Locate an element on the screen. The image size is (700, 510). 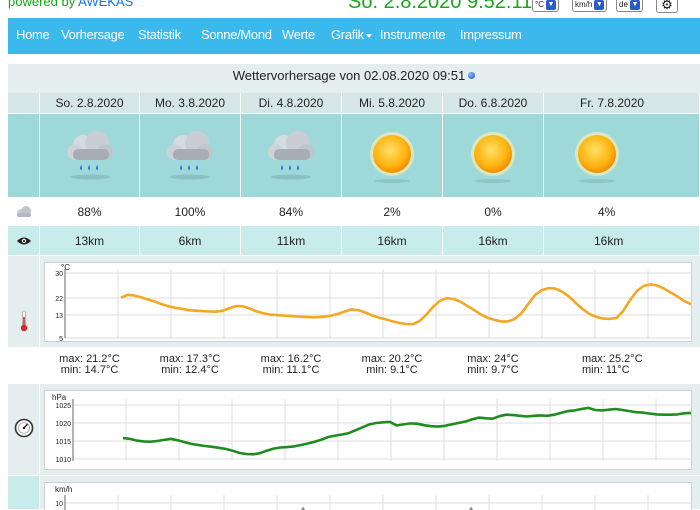
forecast-title-text: Wettervorhersage von 02.08.2020 09:51 is located at coordinates (349, 75).